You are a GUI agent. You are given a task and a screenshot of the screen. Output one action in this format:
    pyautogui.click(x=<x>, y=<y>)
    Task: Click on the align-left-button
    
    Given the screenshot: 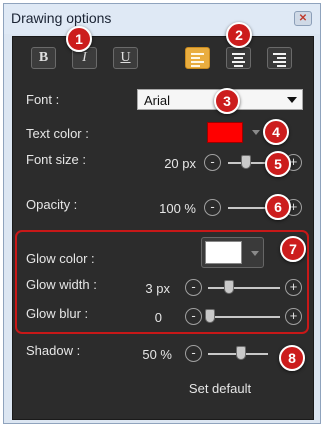 What is the action you would take?
    pyautogui.click(x=197, y=58)
    